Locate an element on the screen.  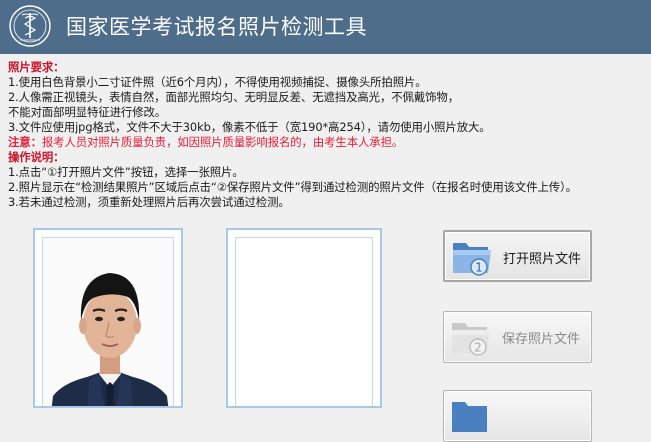
requirement-item: 1.使用白色背景小二寸证件照（近6个月内），不得使用视频捕捉、摄像头所拍照片。 is located at coordinates (217, 82).